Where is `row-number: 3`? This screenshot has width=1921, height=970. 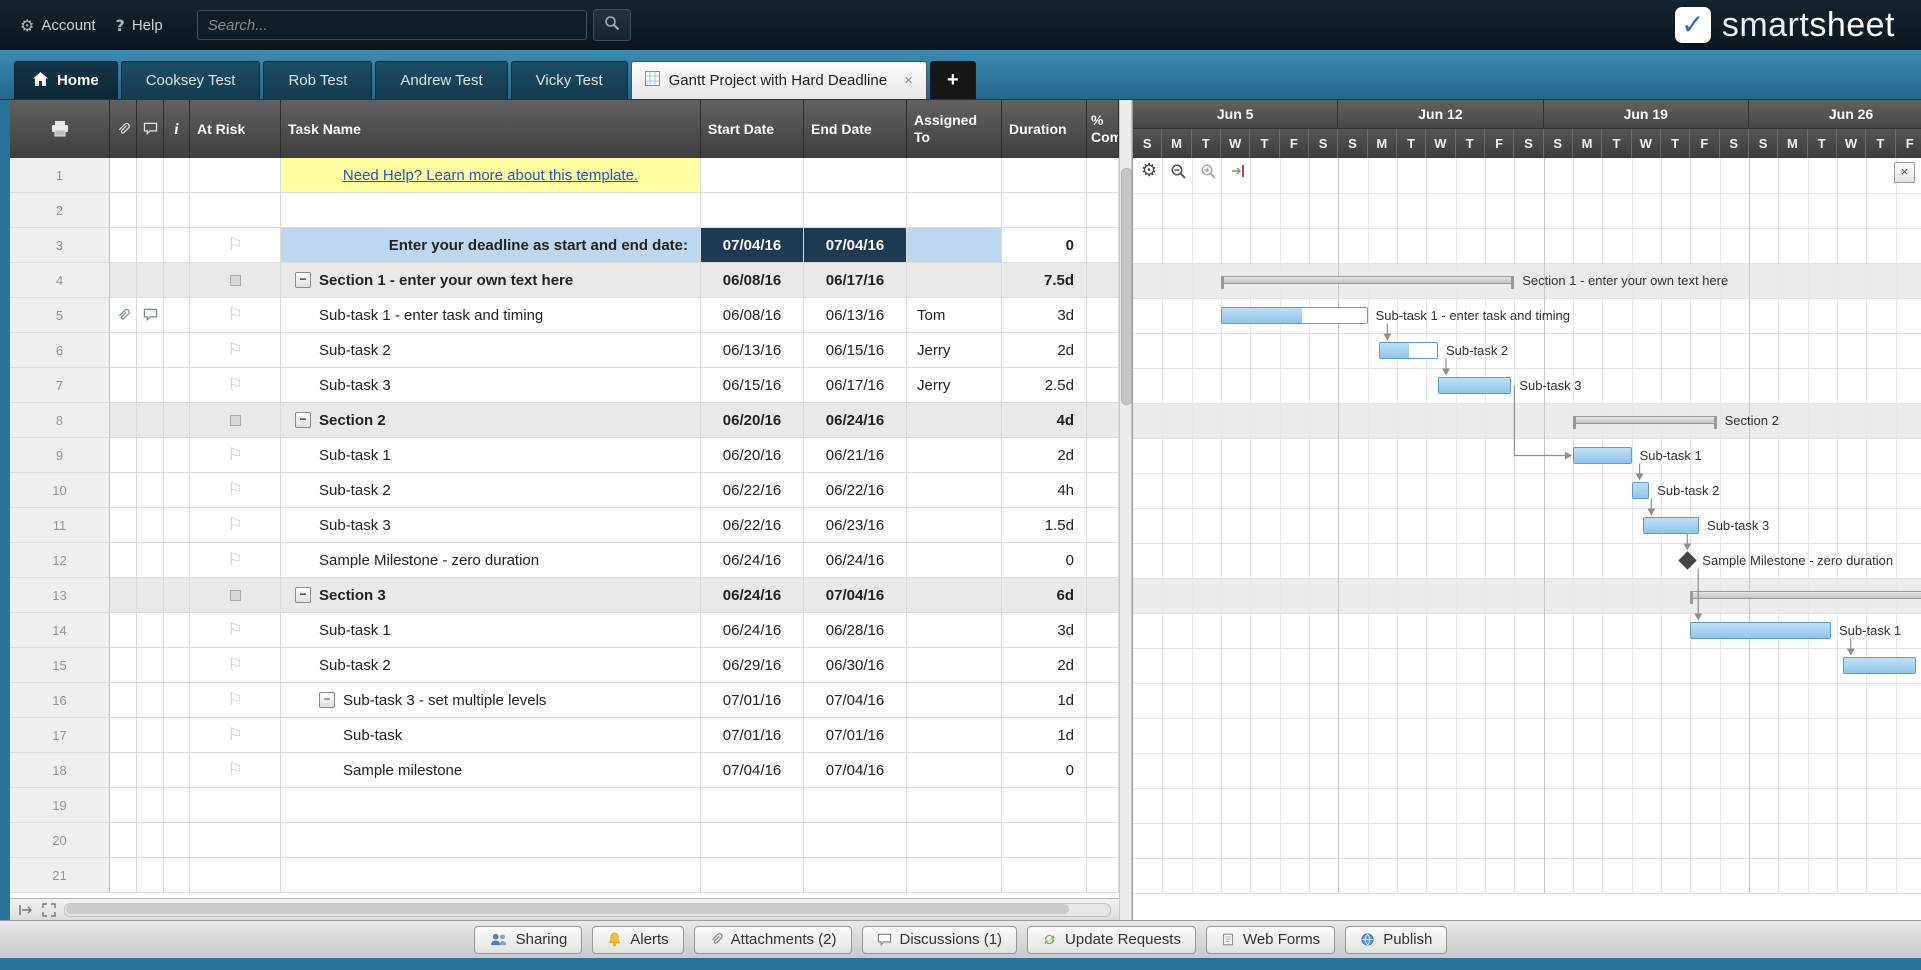
row-number: 3 is located at coordinates (60, 245).